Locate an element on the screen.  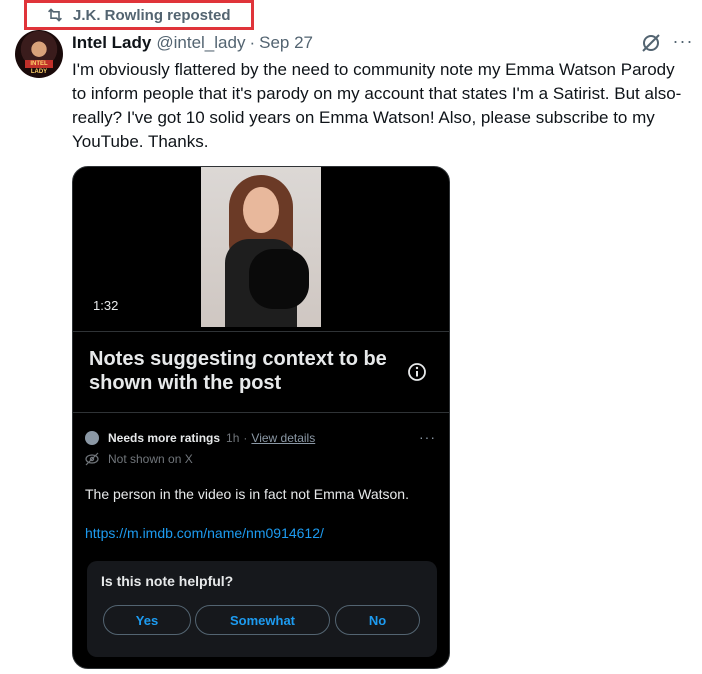
avatar-logo: INTEL LADY is located at coordinates (39, 67).